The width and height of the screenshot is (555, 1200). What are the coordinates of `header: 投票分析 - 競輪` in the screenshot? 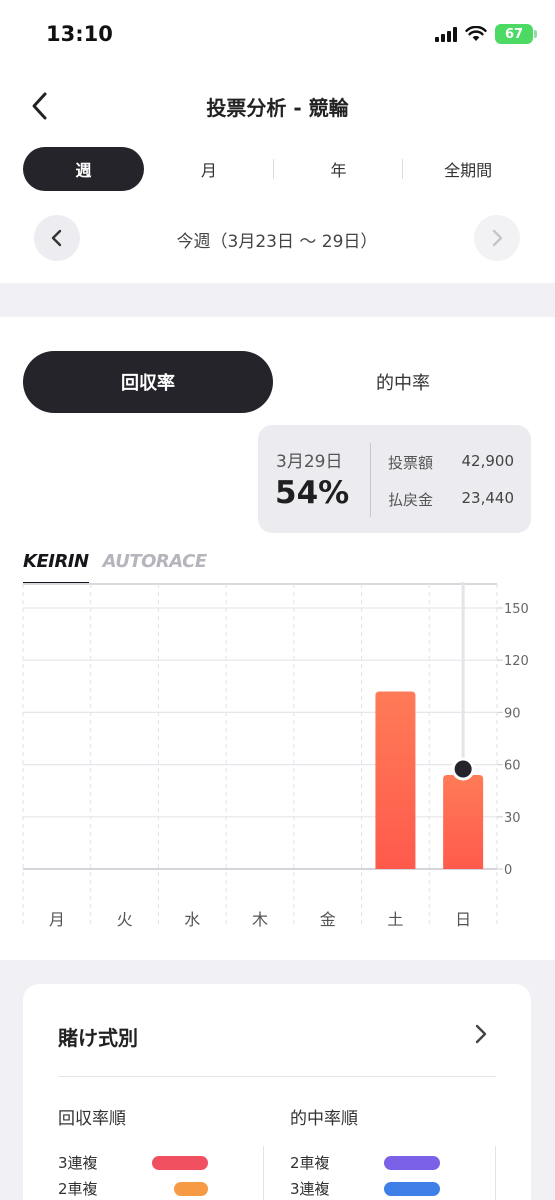 It's located at (277, 107).